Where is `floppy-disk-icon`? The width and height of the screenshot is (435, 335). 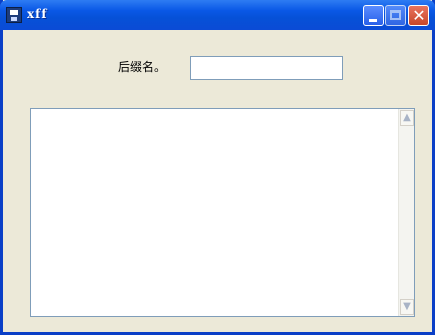 floppy-disk-icon is located at coordinates (14, 15).